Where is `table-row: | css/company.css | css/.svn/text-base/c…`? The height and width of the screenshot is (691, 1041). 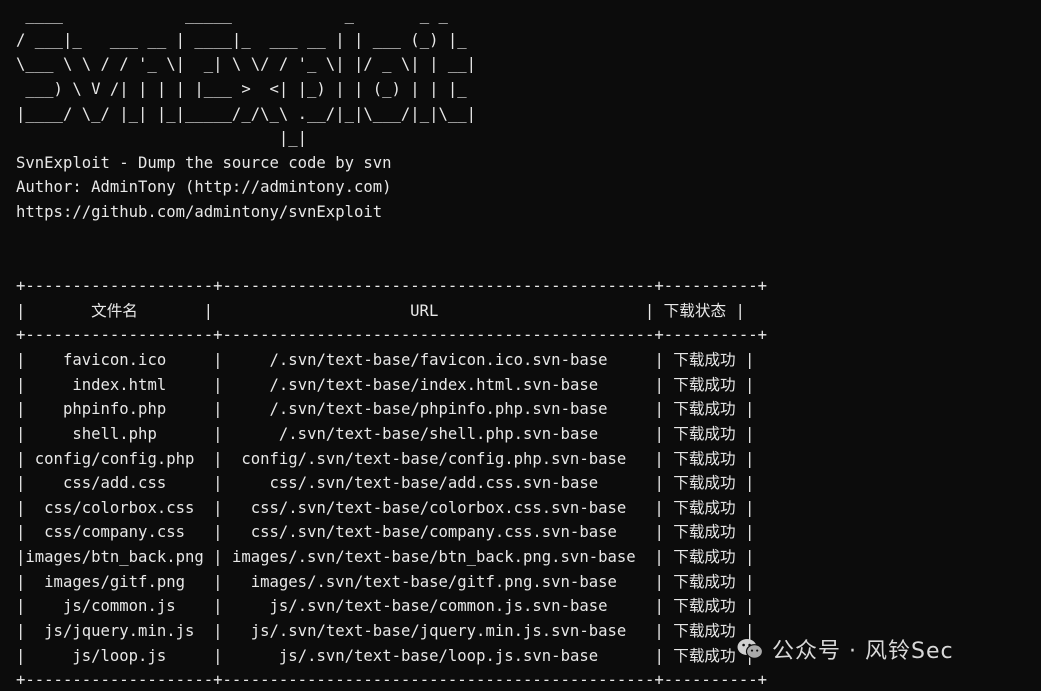 table-row: | css/company.css | css/.svn/text-base/c… is located at coordinates (385, 532).